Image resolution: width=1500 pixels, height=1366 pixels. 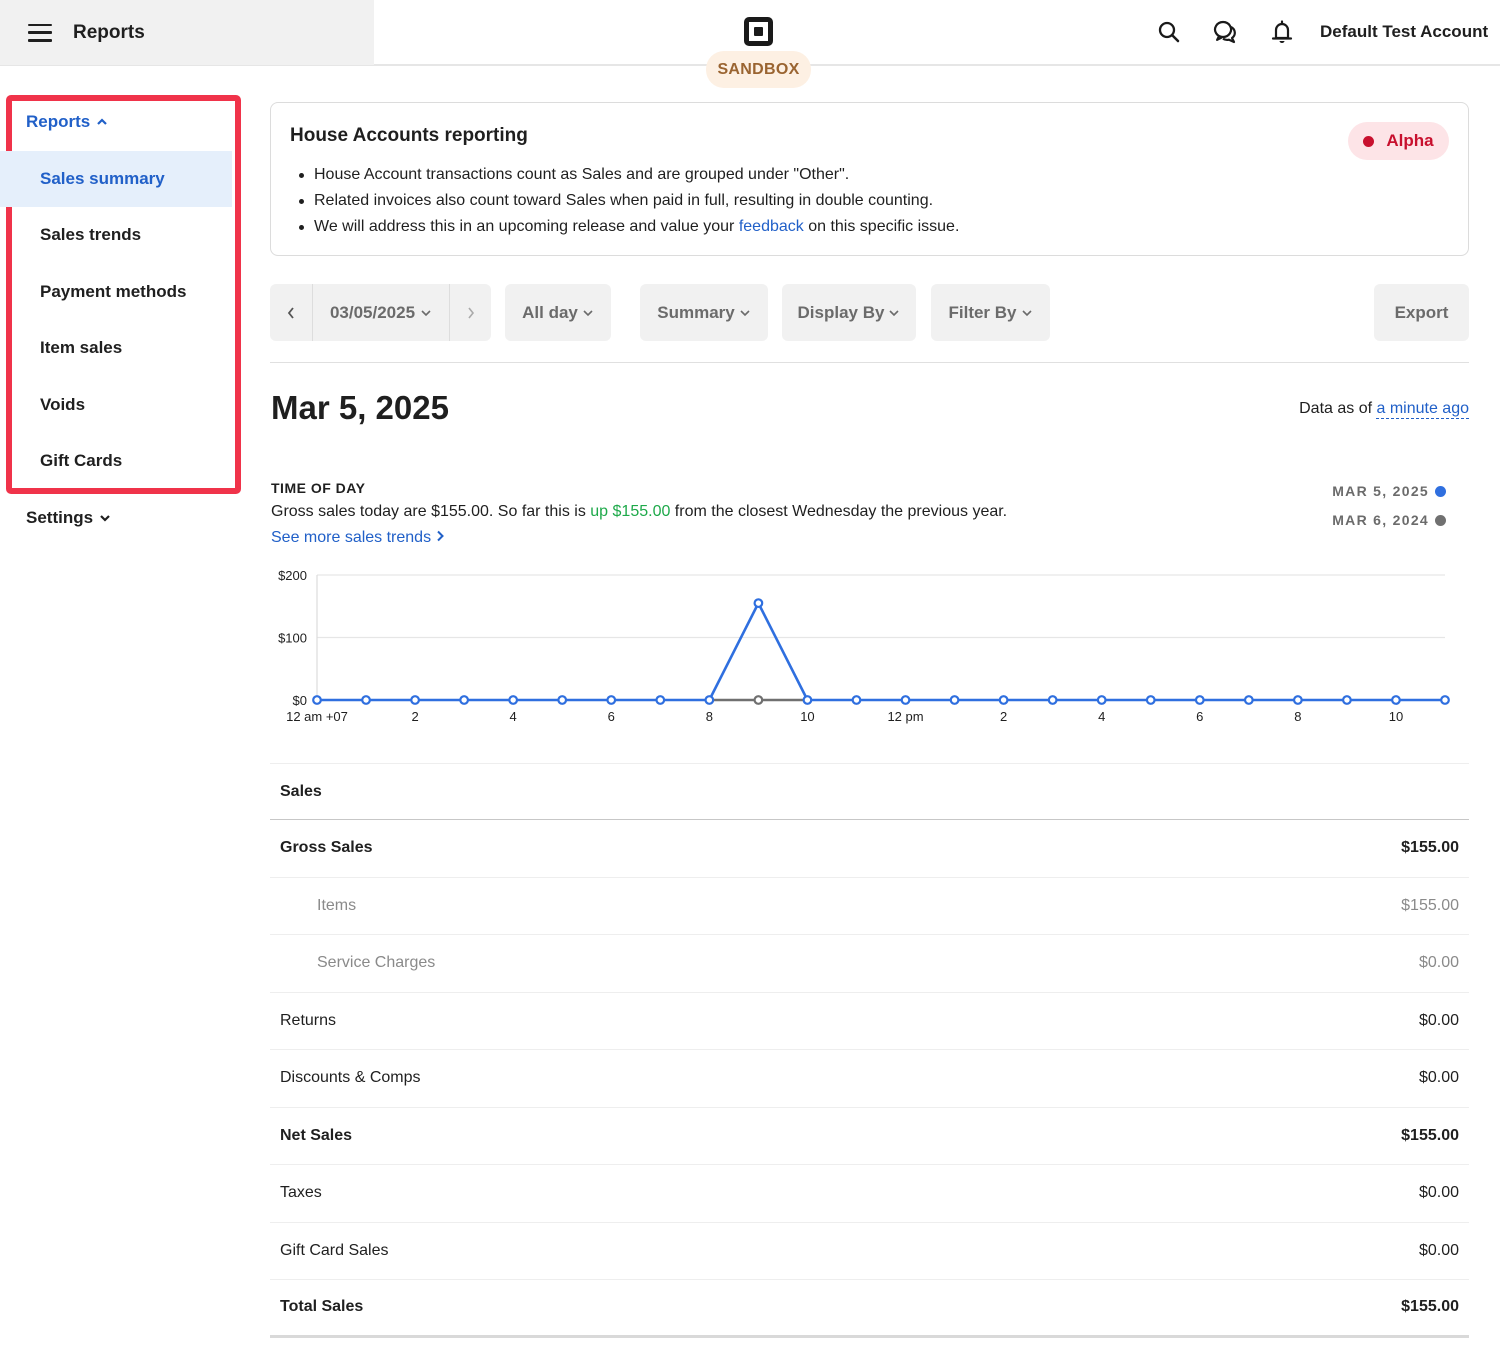 I want to click on chevron-up-icon, so click(x=102, y=121).